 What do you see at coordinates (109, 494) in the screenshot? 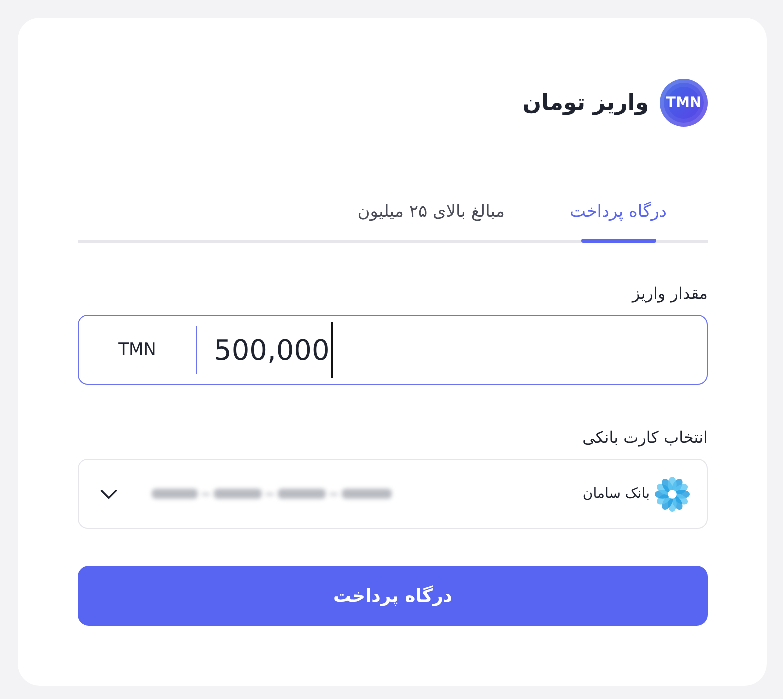
I see `chevron-down-icon` at bounding box center [109, 494].